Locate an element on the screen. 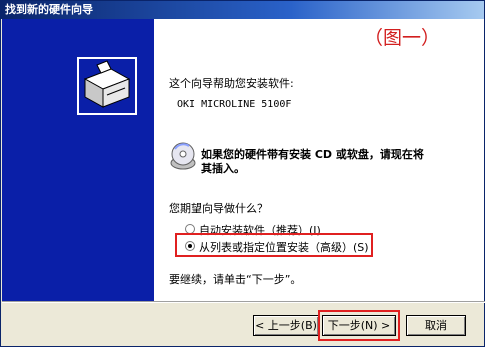  figure-annotation: （图一） is located at coordinates (402, 38).